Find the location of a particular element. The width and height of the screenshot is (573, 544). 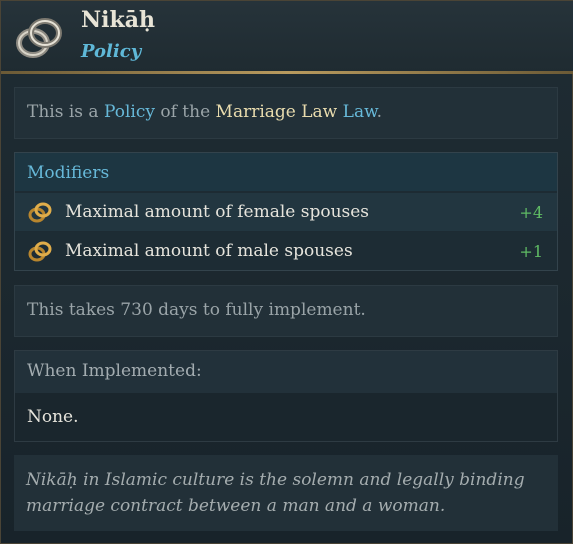

modifier-row: Maximal amount of male spouses +1 is located at coordinates (286, 251).